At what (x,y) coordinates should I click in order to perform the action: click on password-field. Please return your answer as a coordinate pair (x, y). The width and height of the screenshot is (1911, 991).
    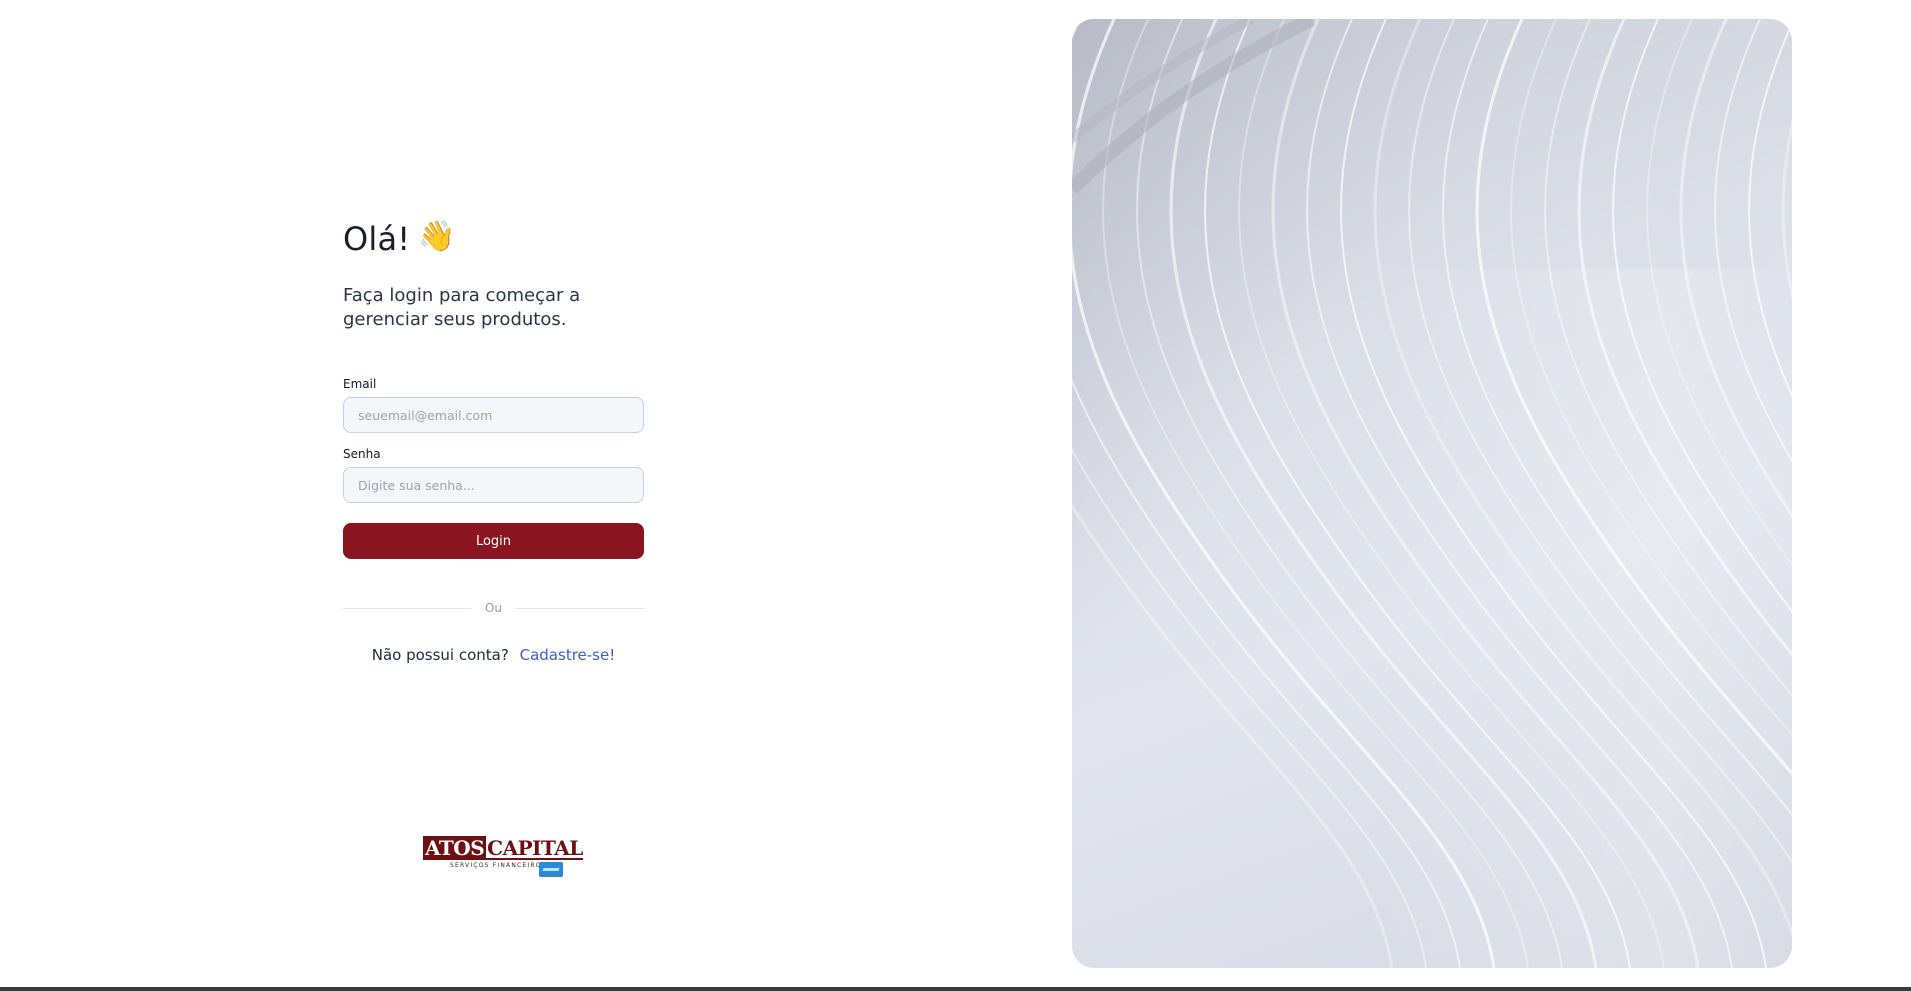
    Looking at the image, I should click on (493, 485).